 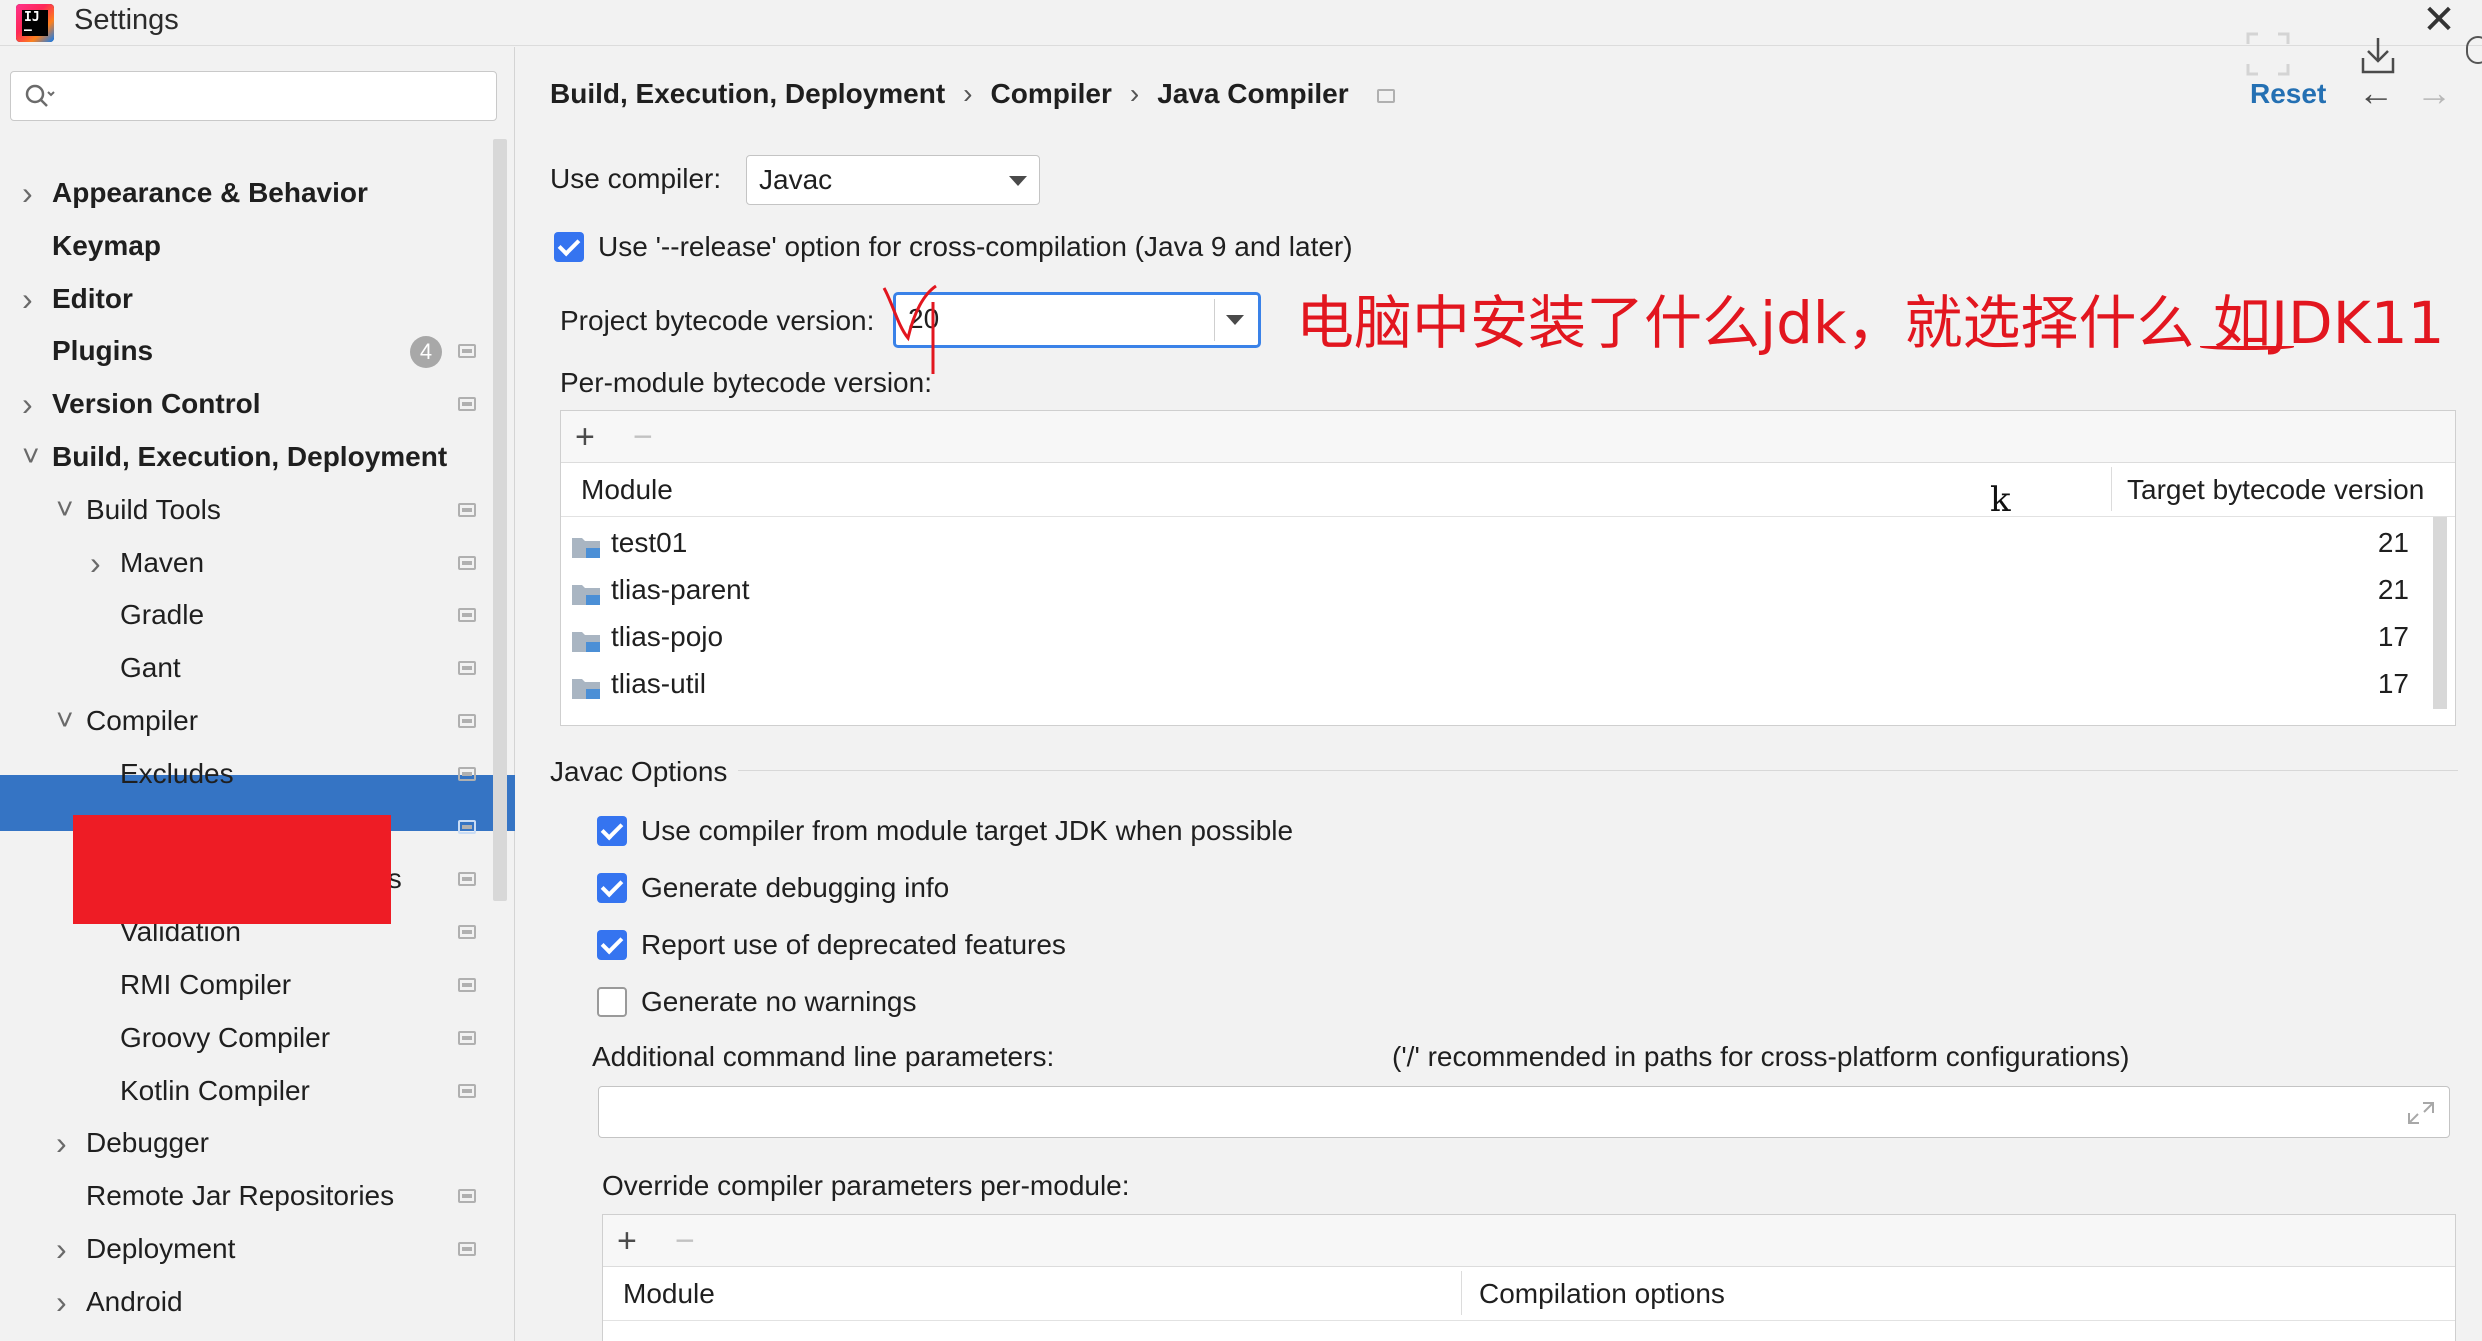 I want to click on sidebar-item-label: Android, so click(x=134, y=1301).